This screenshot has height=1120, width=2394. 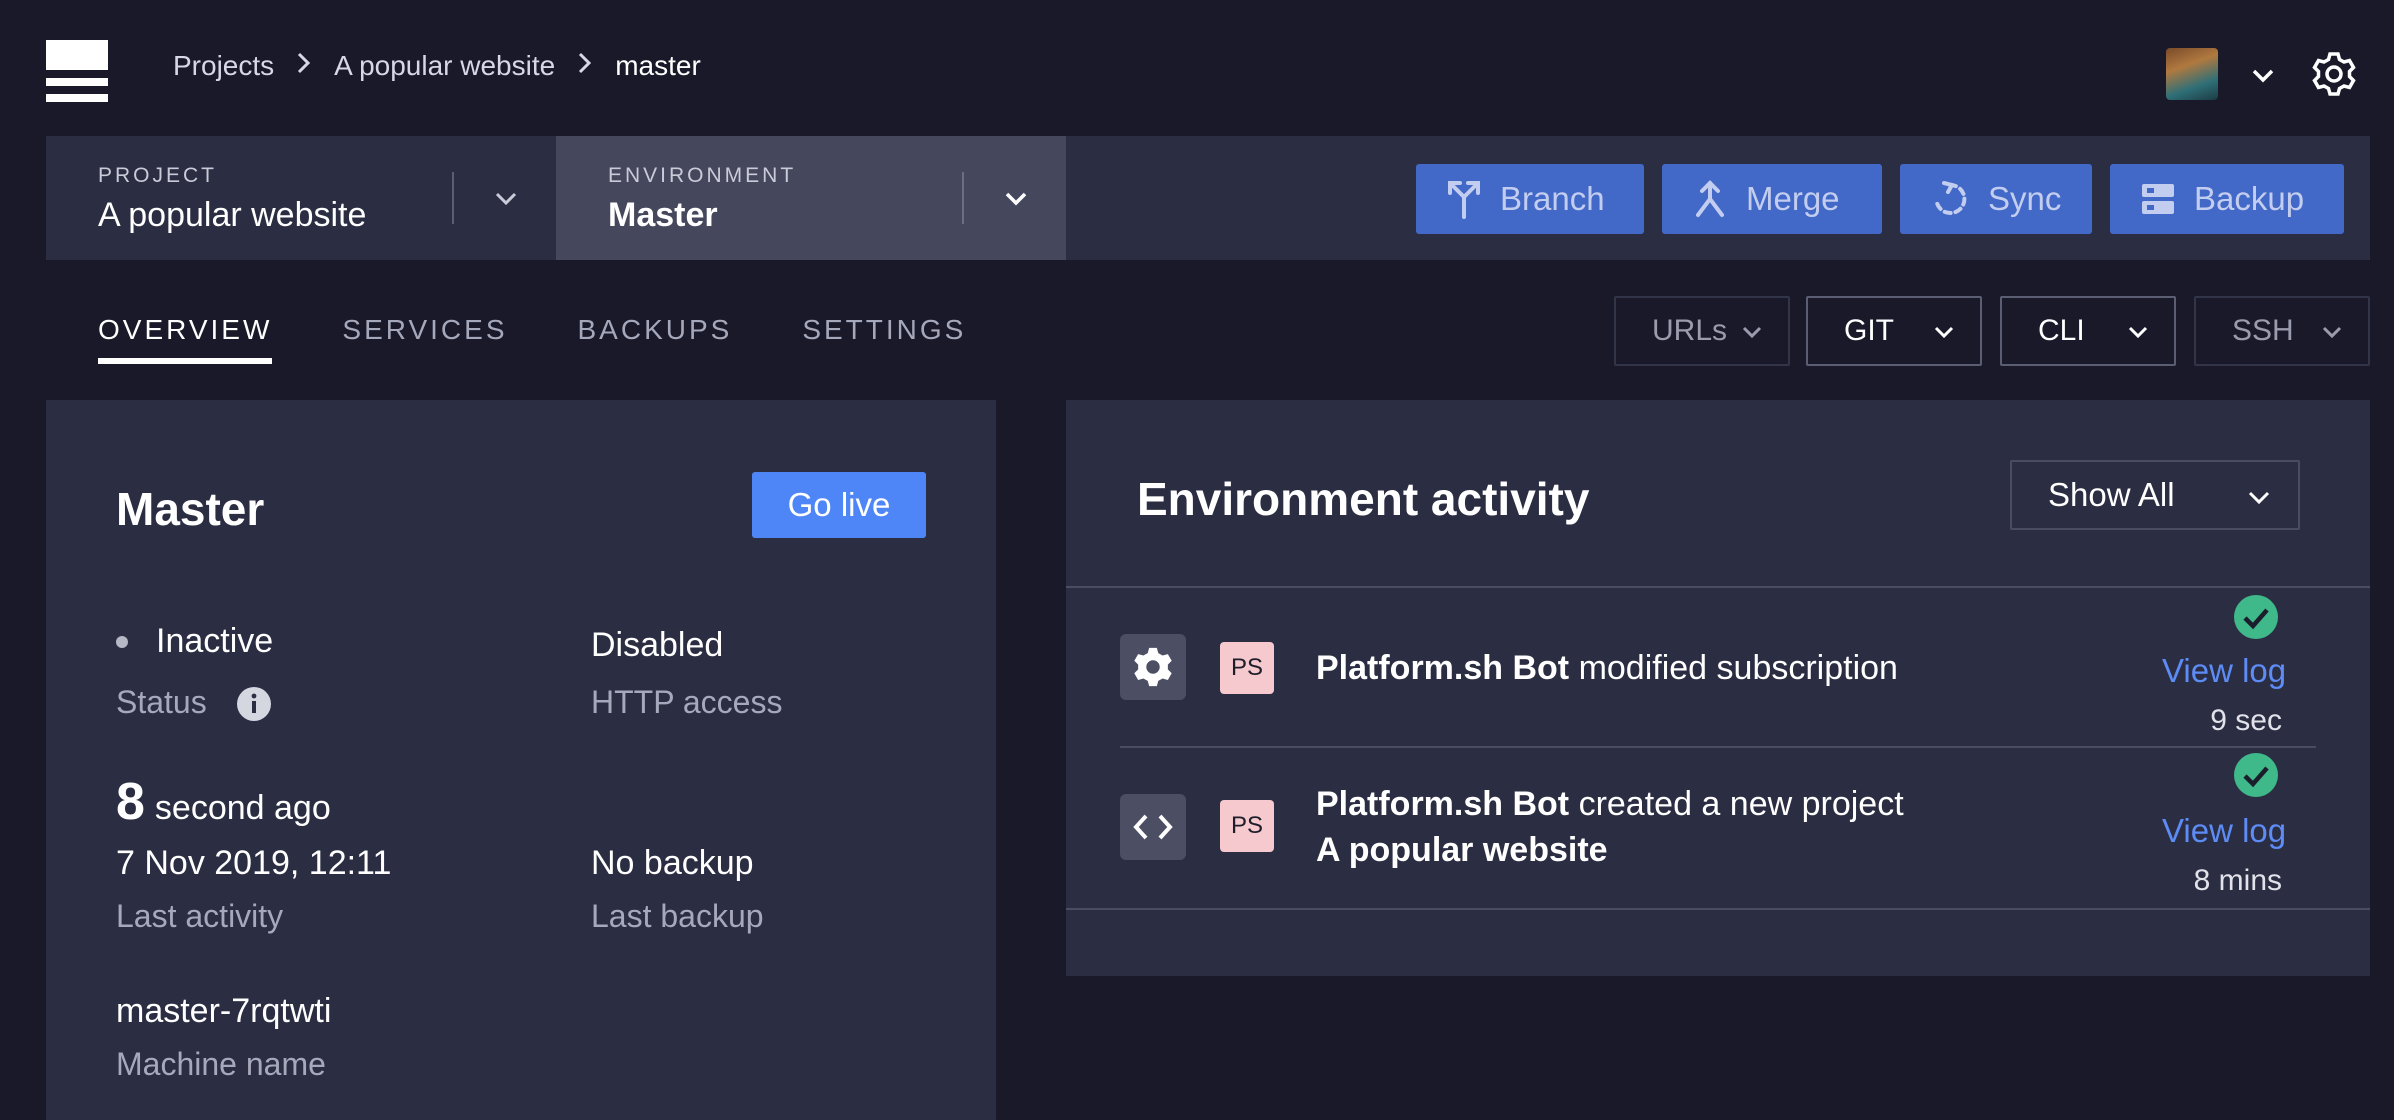 What do you see at coordinates (2111, 494) in the screenshot?
I see `activity-filter-label: Show All` at bounding box center [2111, 494].